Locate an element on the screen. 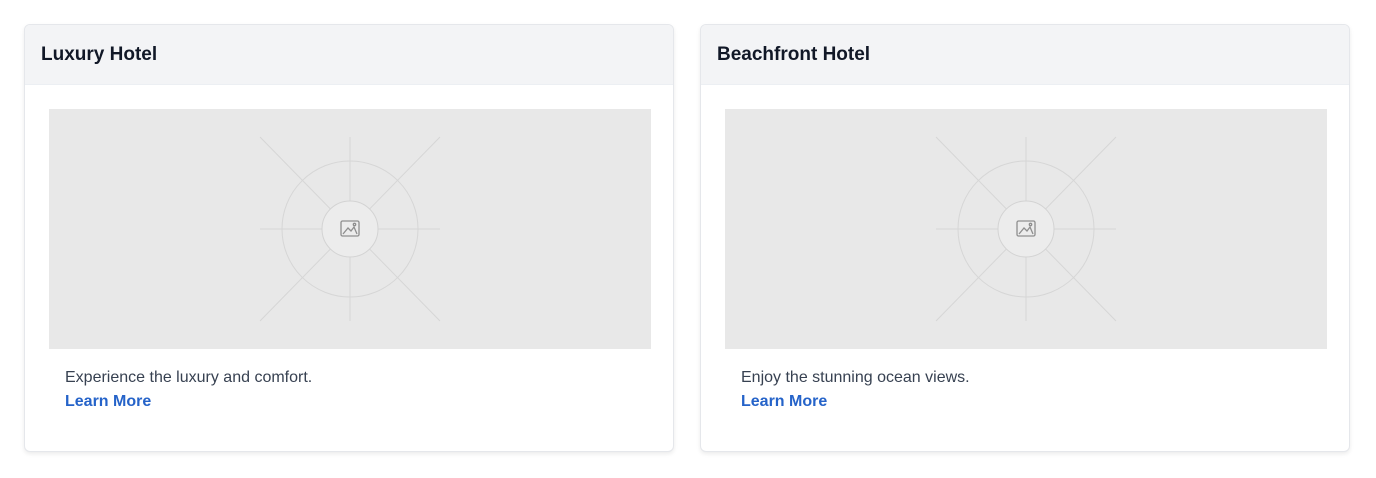 The image size is (1376, 478). card-header: Luxury Hotel is located at coordinates (349, 55).